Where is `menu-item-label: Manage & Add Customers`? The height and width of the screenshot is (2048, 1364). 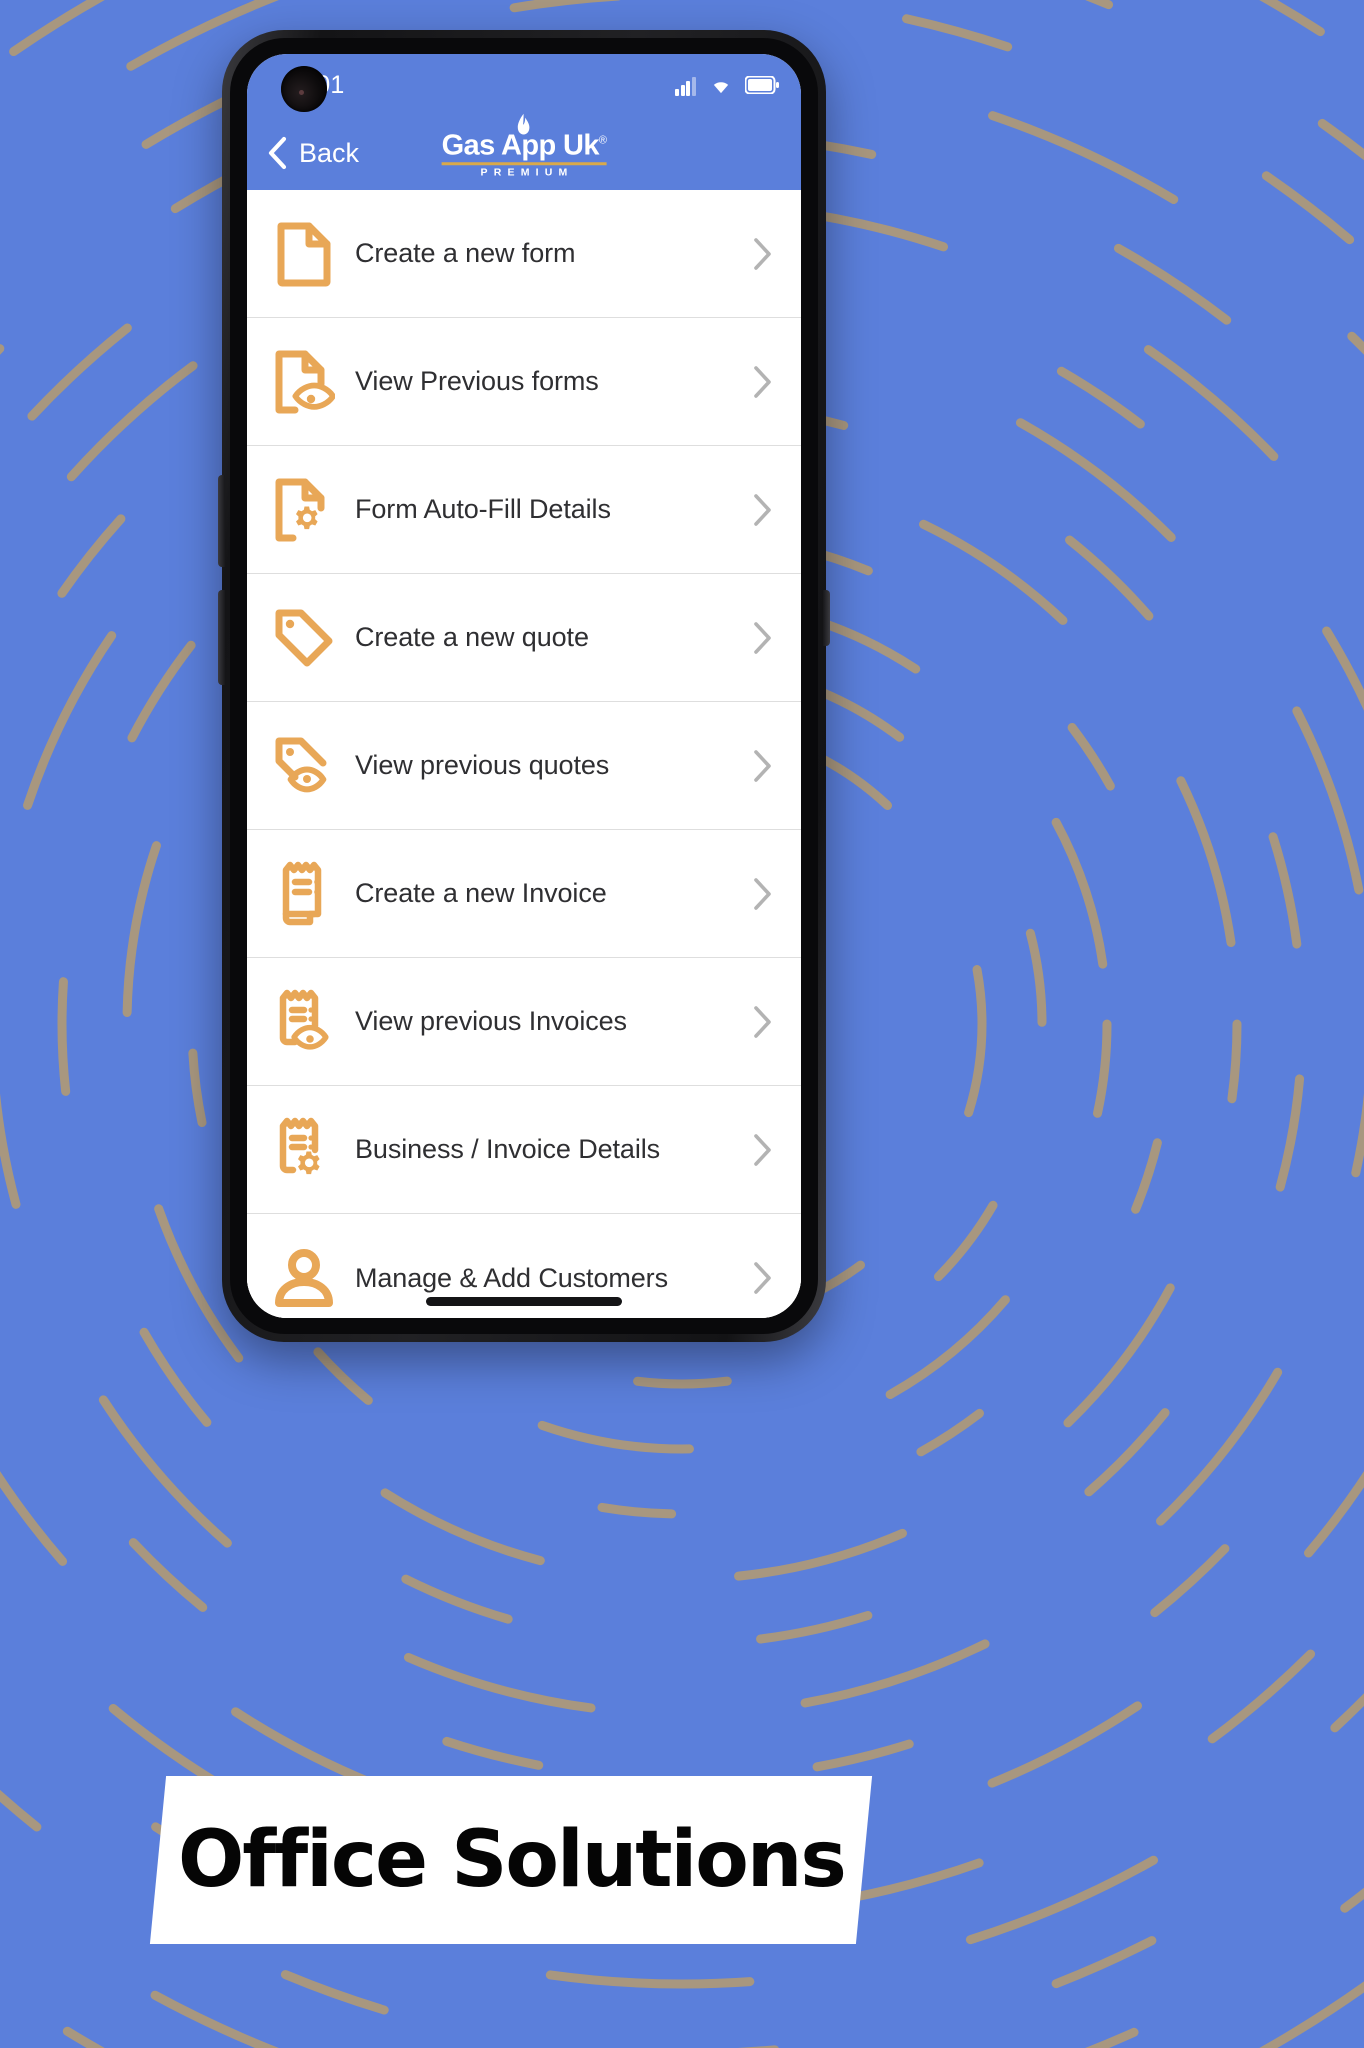 menu-item-label: Manage & Add Customers is located at coordinates (511, 1277).